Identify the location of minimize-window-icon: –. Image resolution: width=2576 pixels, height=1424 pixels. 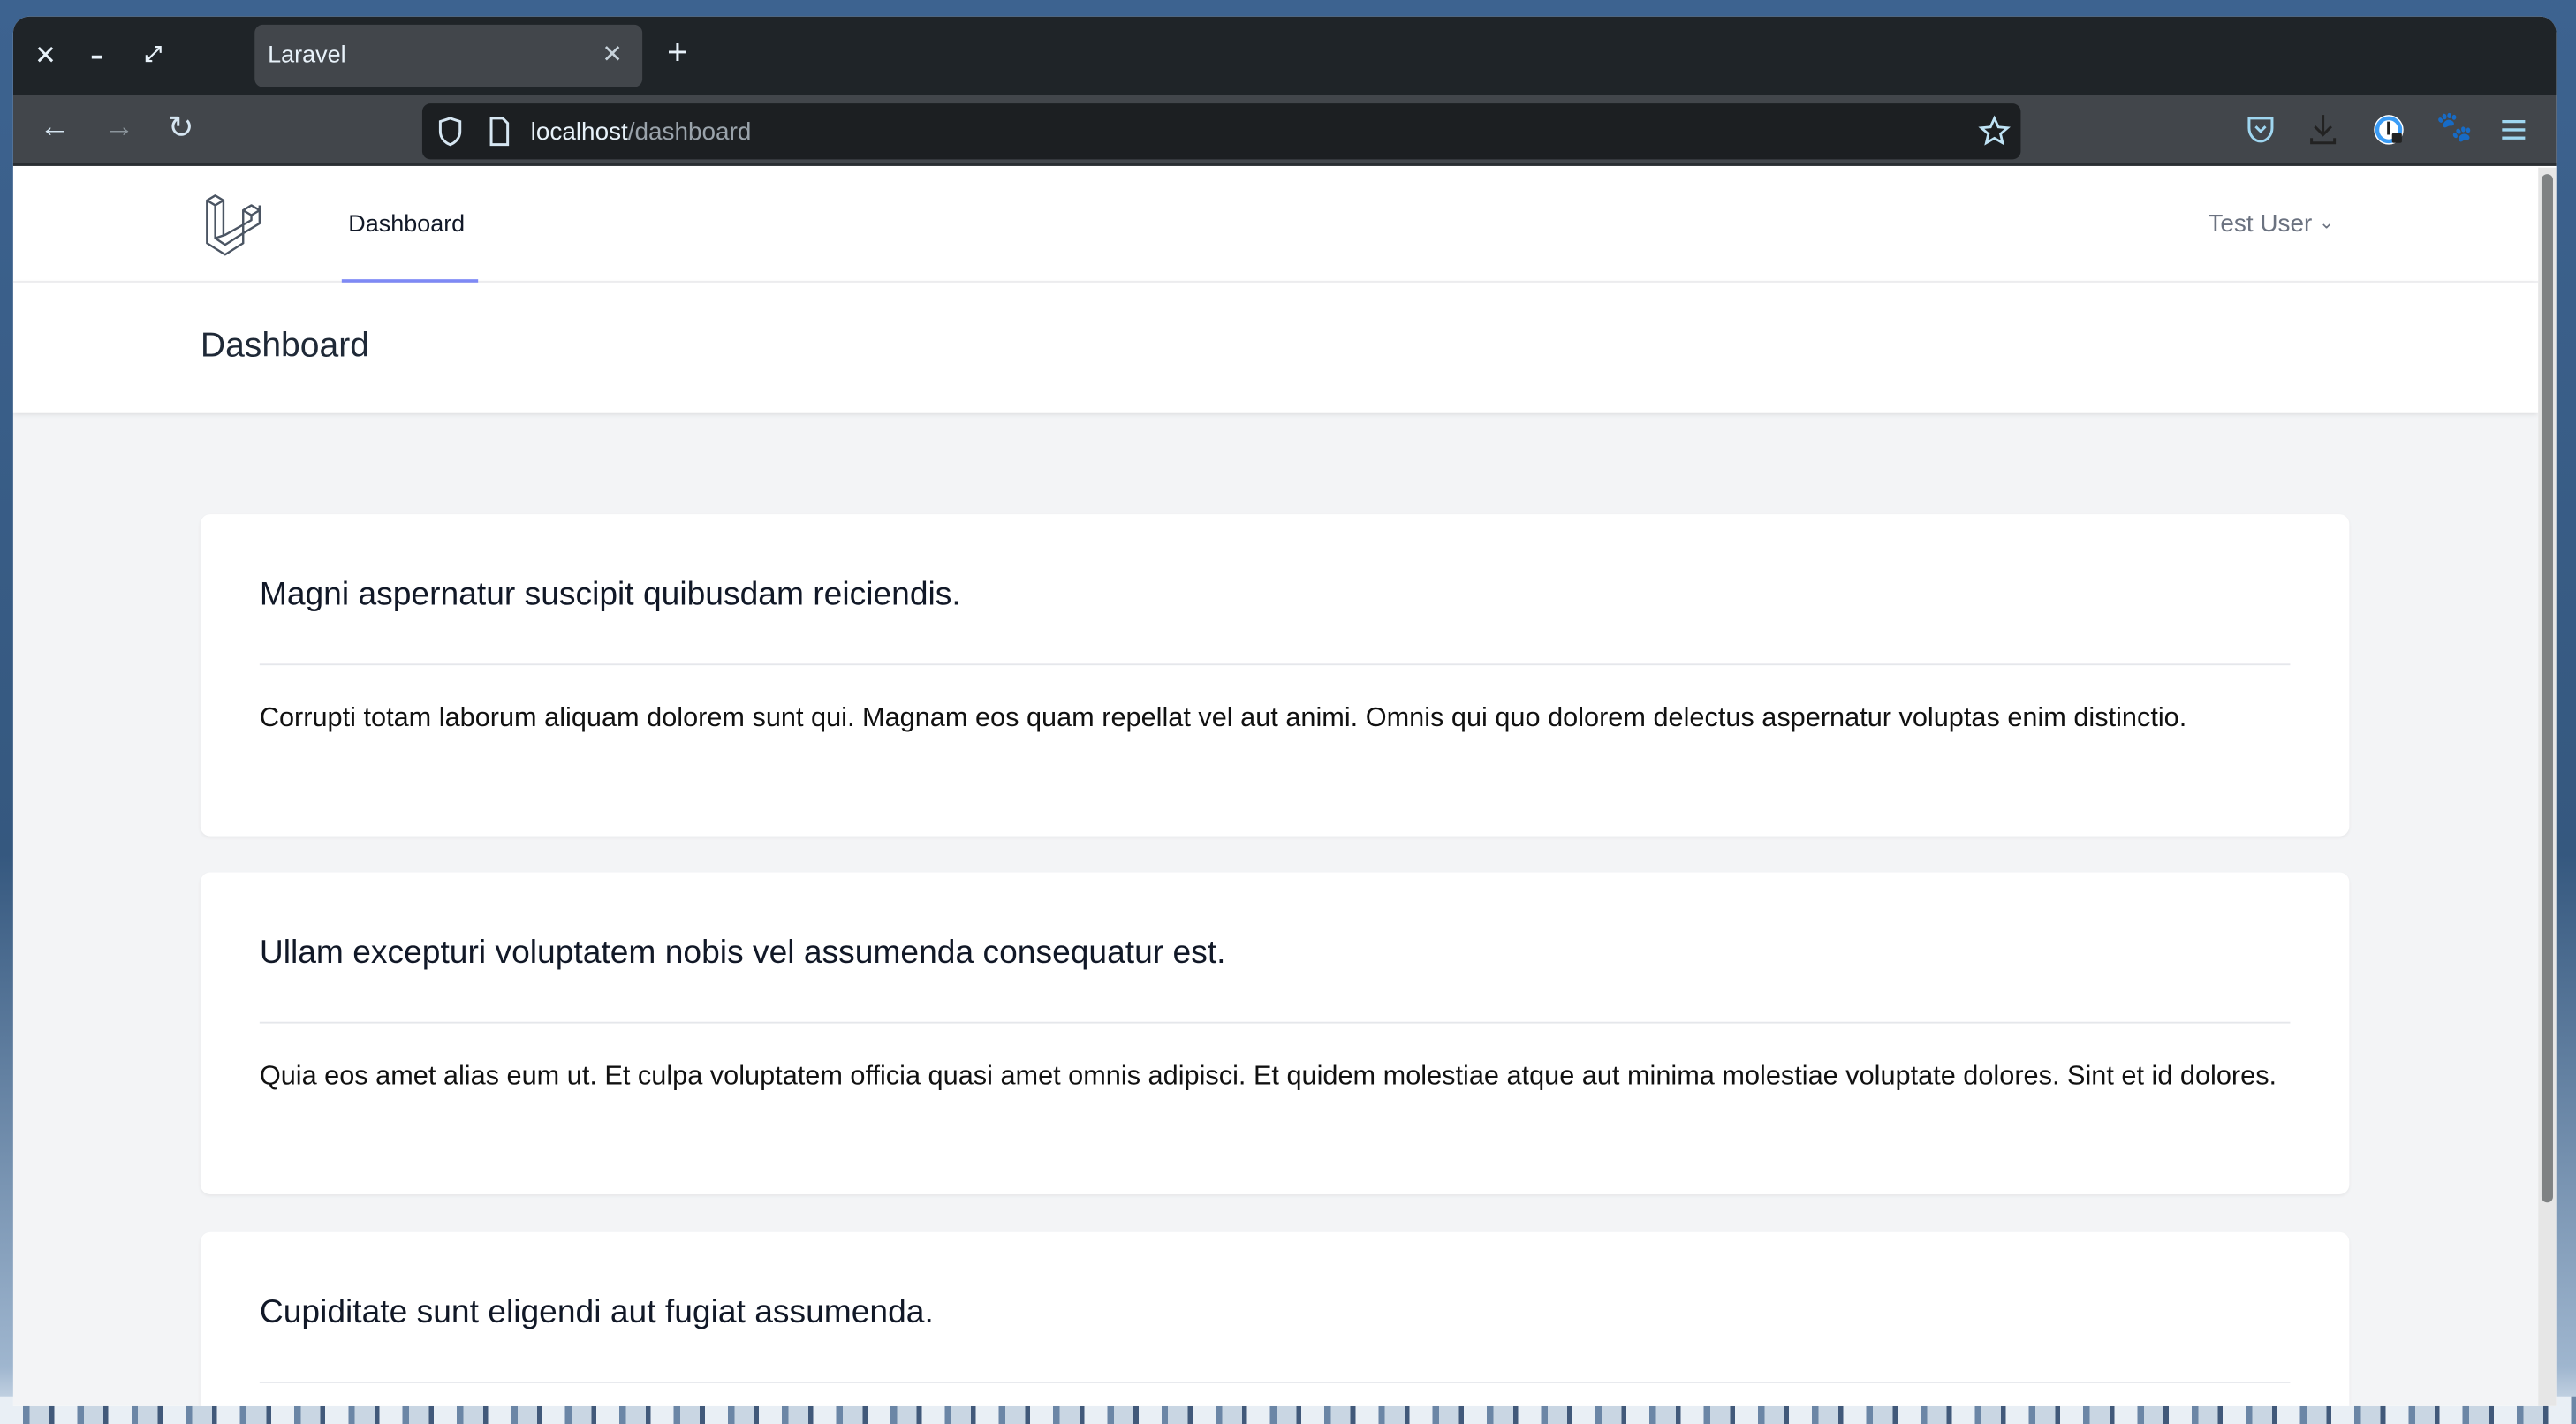
(97, 55).